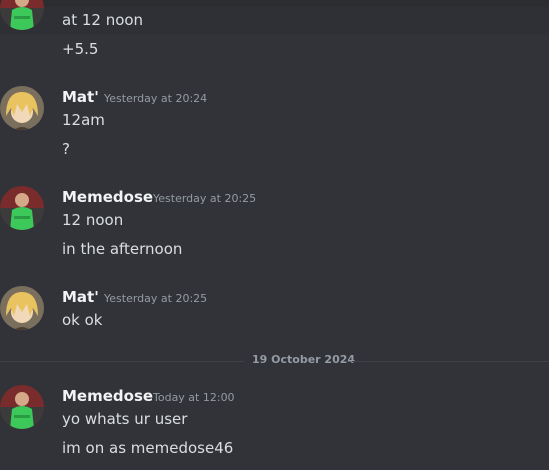 This screenshot has width=549, height=470. What do you see at coordinates (122, 361) in the screenshot?
I see `date-divider-line-left` at bounding box center [122, 361].